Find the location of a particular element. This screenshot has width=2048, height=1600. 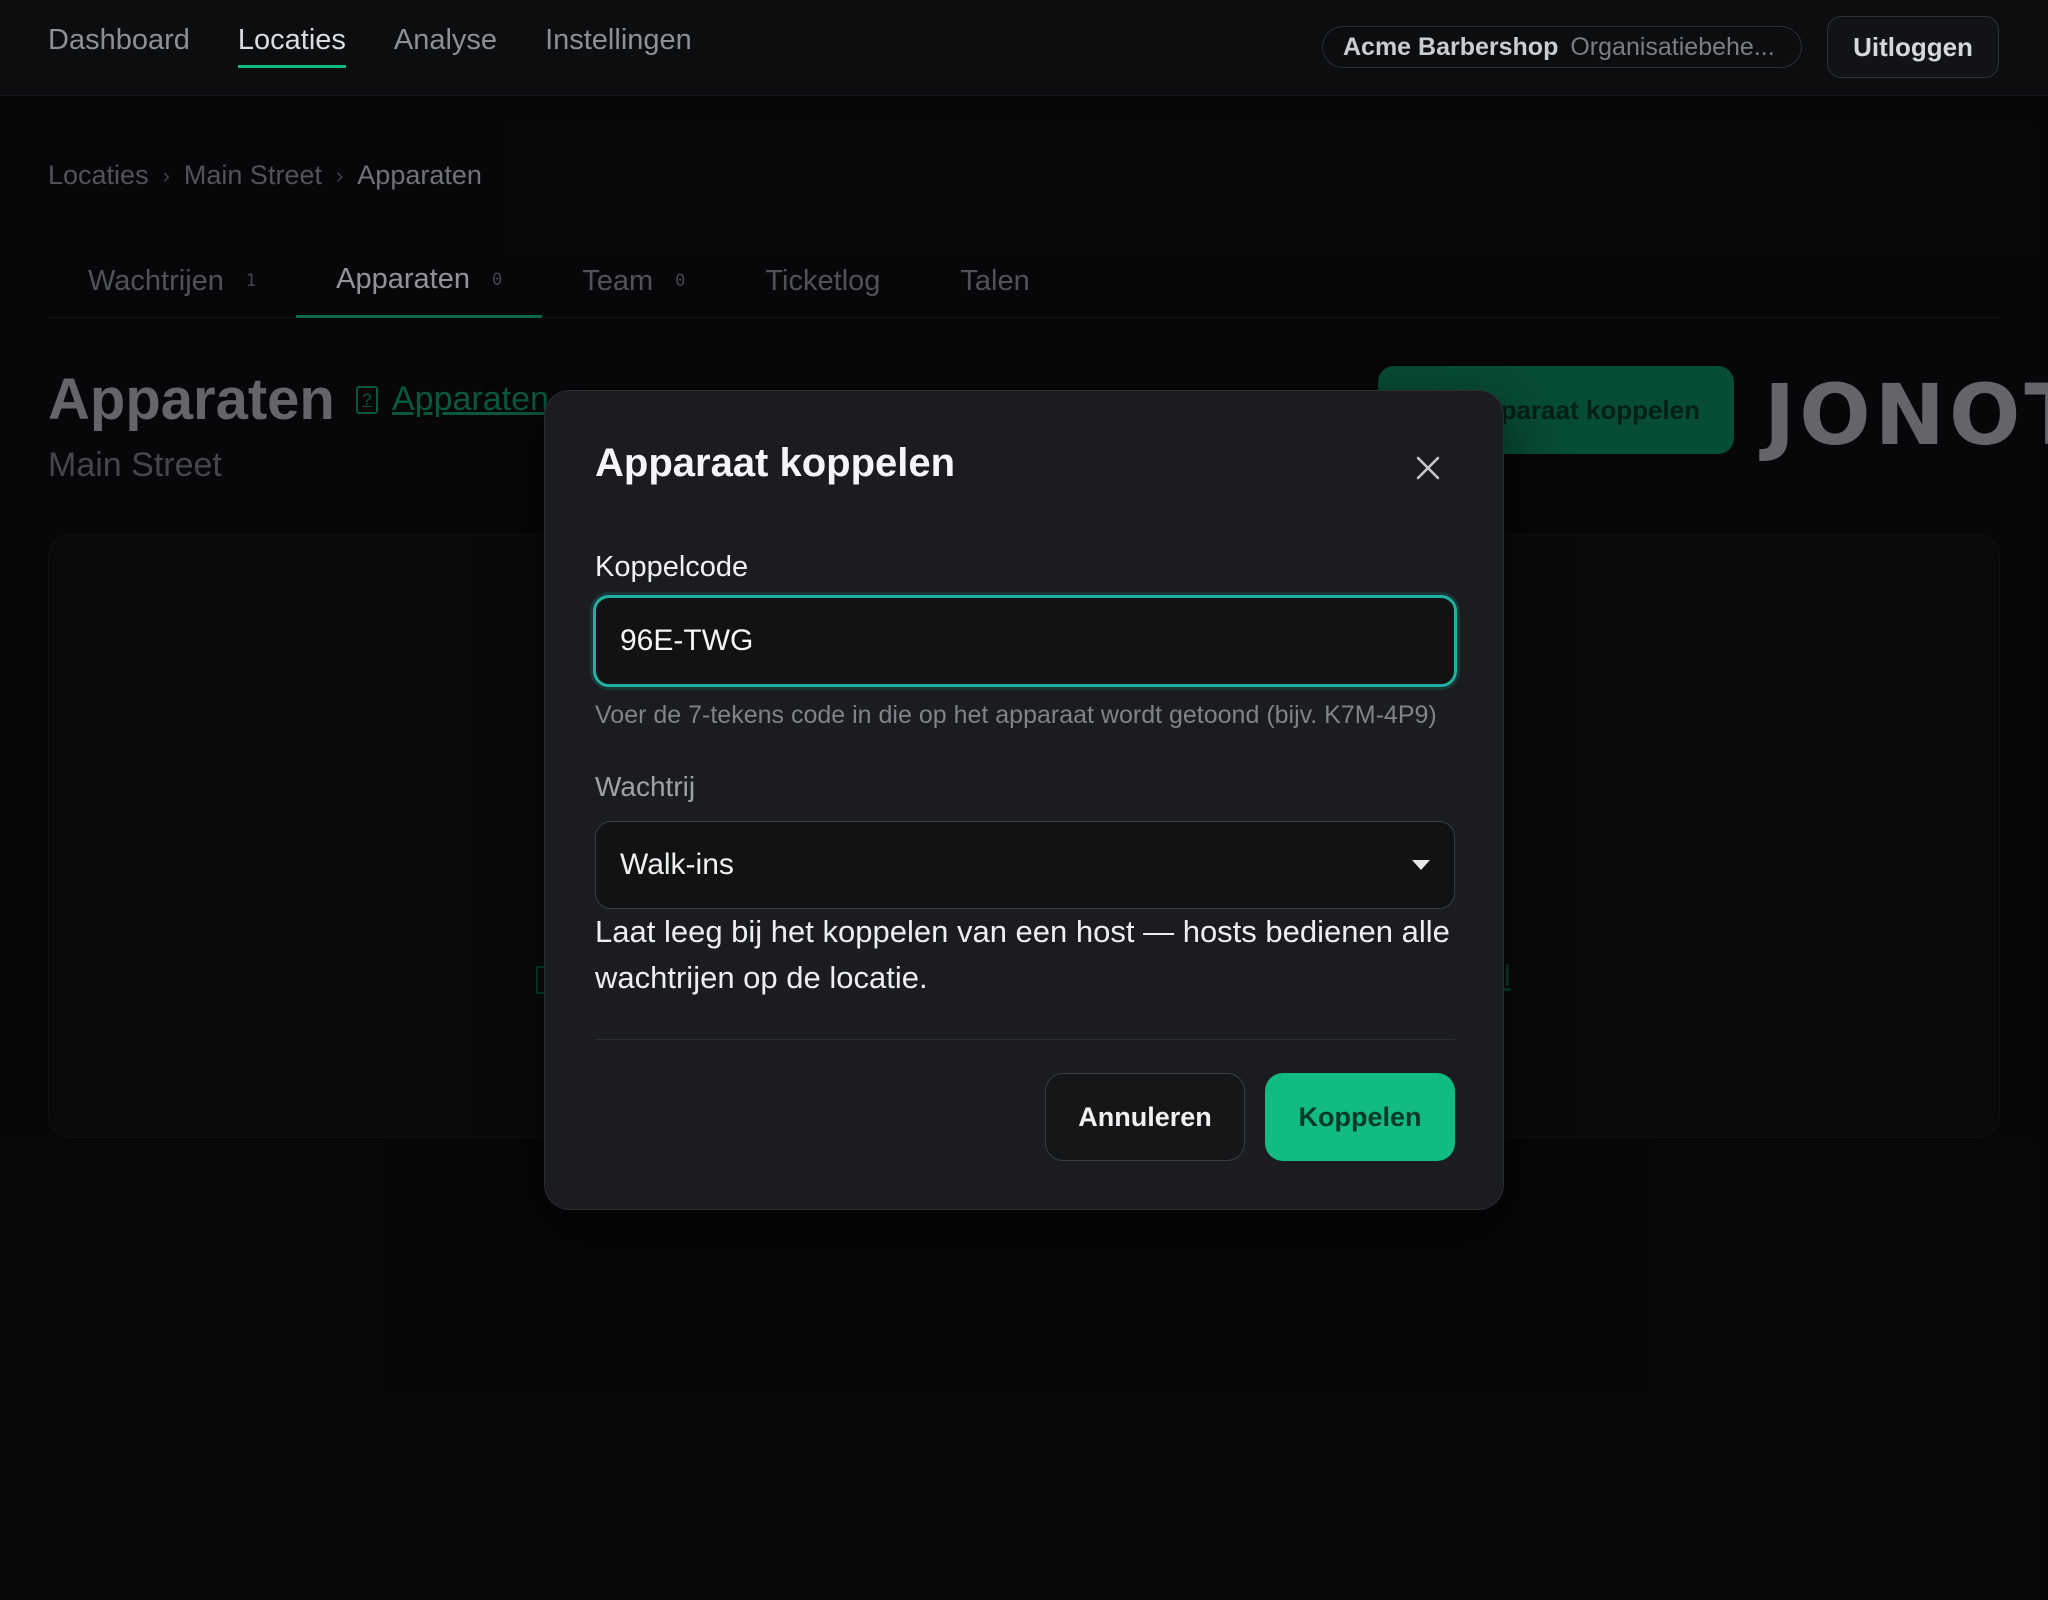

pair-submit-button: Koppelen is located at coordinates (1360, 1117).